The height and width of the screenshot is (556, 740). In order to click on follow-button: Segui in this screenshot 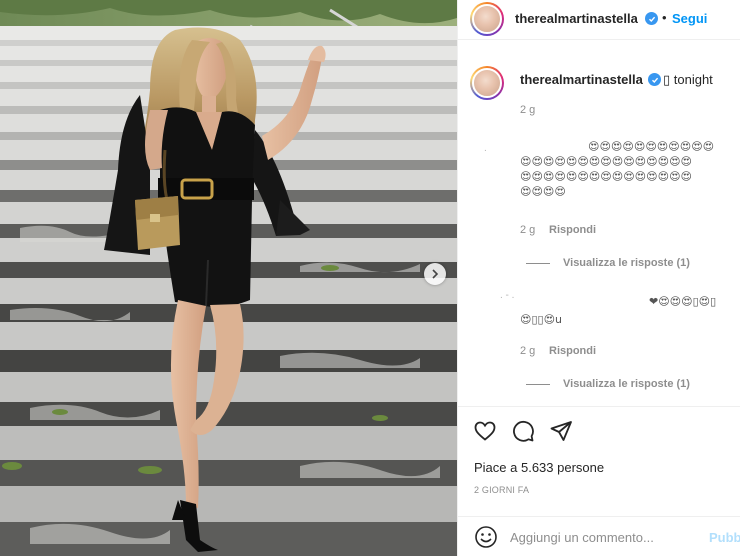, I will do `click(689, 18)`.